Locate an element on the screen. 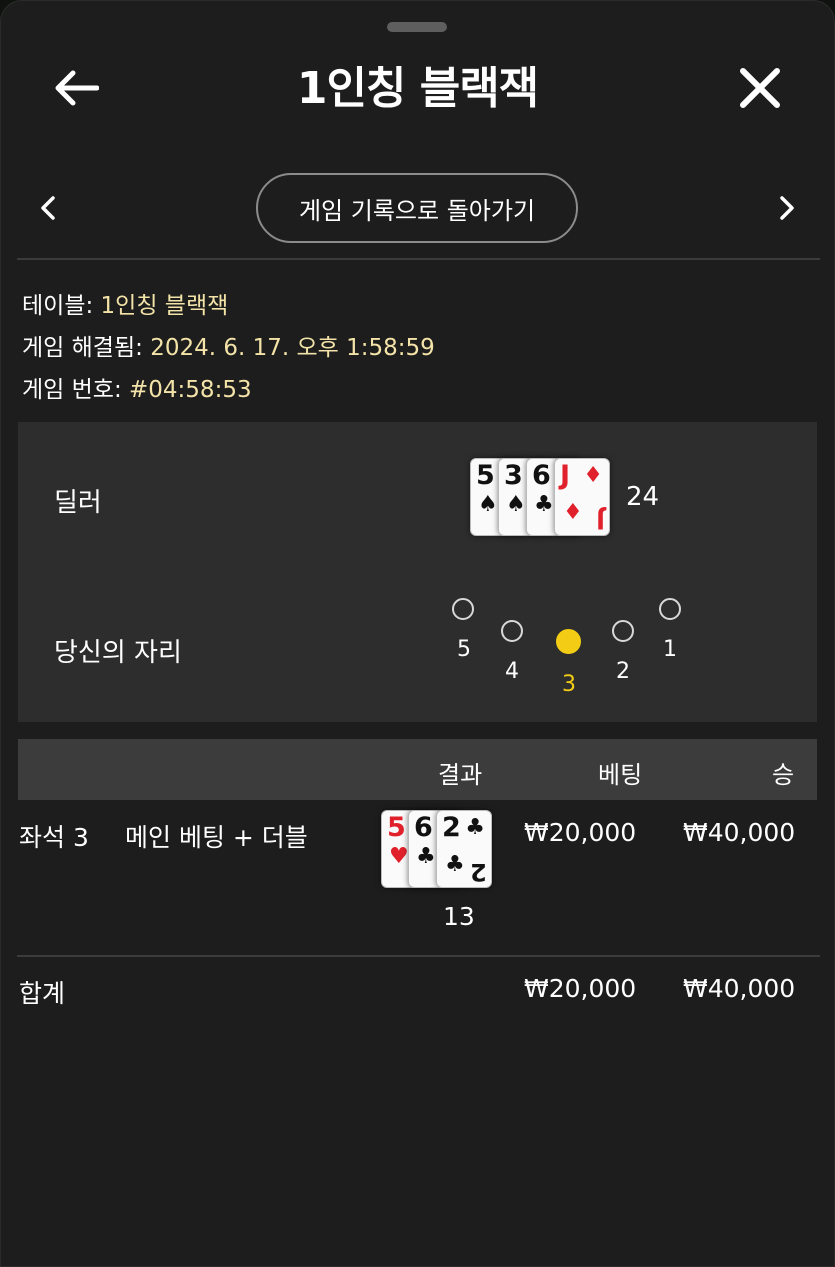 The height and width of the screenshot is (1267, 835). chevron-right-icon is located at coordinates (787, 208).